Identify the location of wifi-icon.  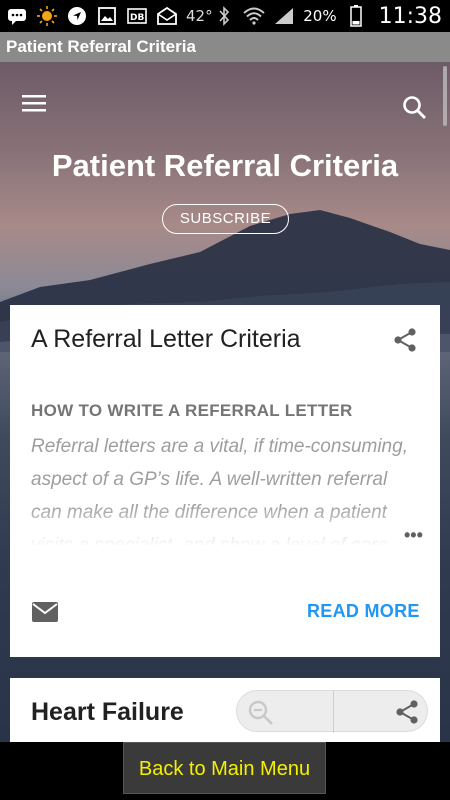
(254, 16).